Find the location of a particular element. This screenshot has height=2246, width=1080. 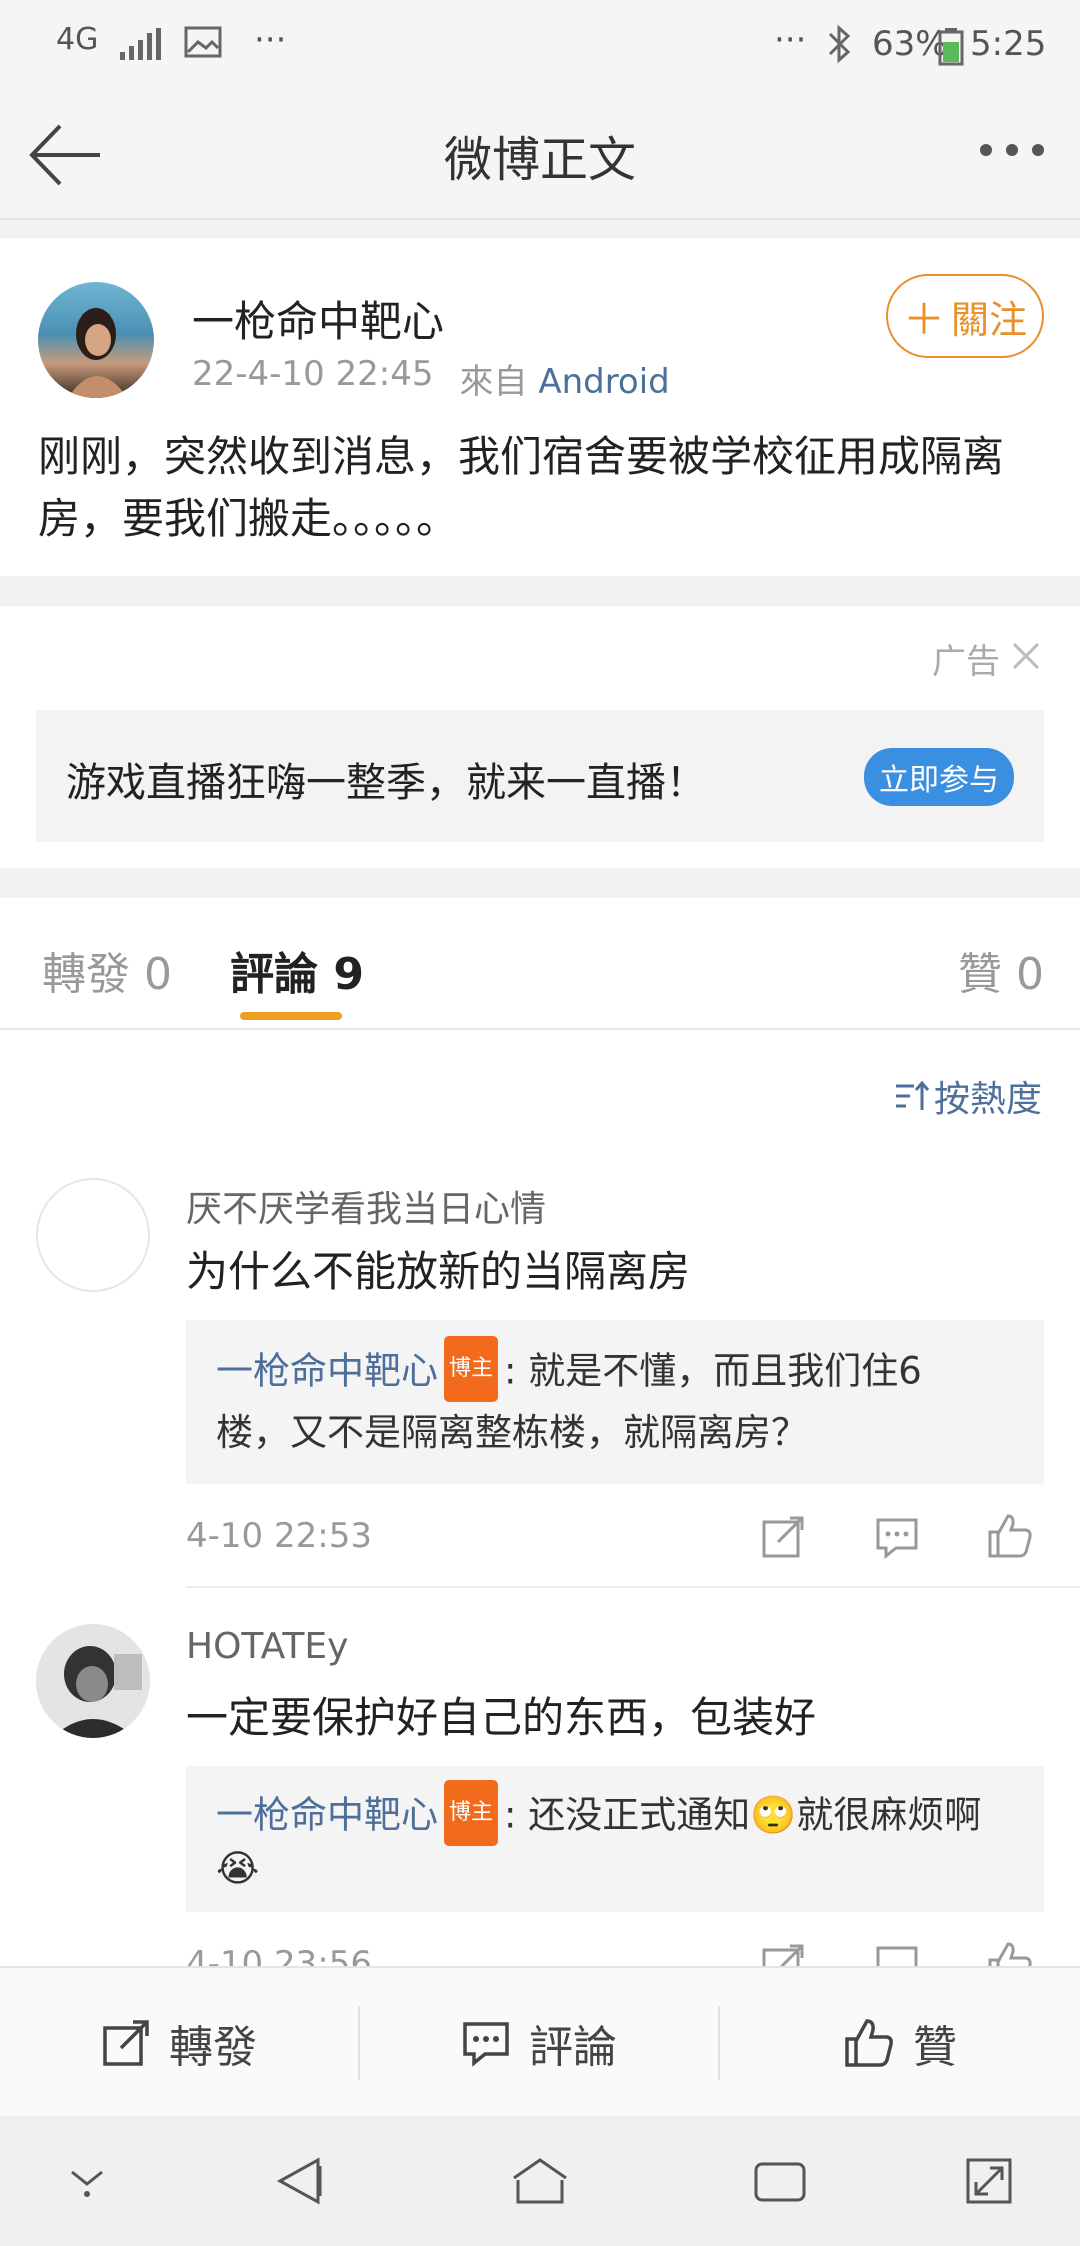

ad-card: 广告 游戏直播狂嗨一整季，就来一直播！ 立即参与 is located at coordinates (540, 737).